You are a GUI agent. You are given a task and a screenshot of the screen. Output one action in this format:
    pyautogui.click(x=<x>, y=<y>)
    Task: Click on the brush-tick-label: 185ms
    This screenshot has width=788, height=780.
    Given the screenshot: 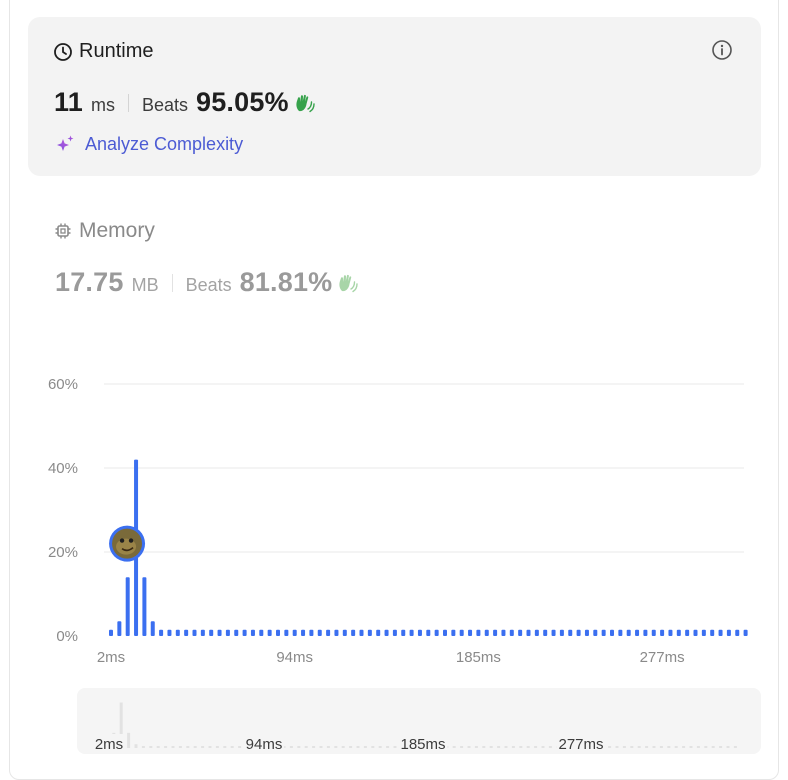 What is the action you would take?
    pyautogui.click(x=422, y=744)
    